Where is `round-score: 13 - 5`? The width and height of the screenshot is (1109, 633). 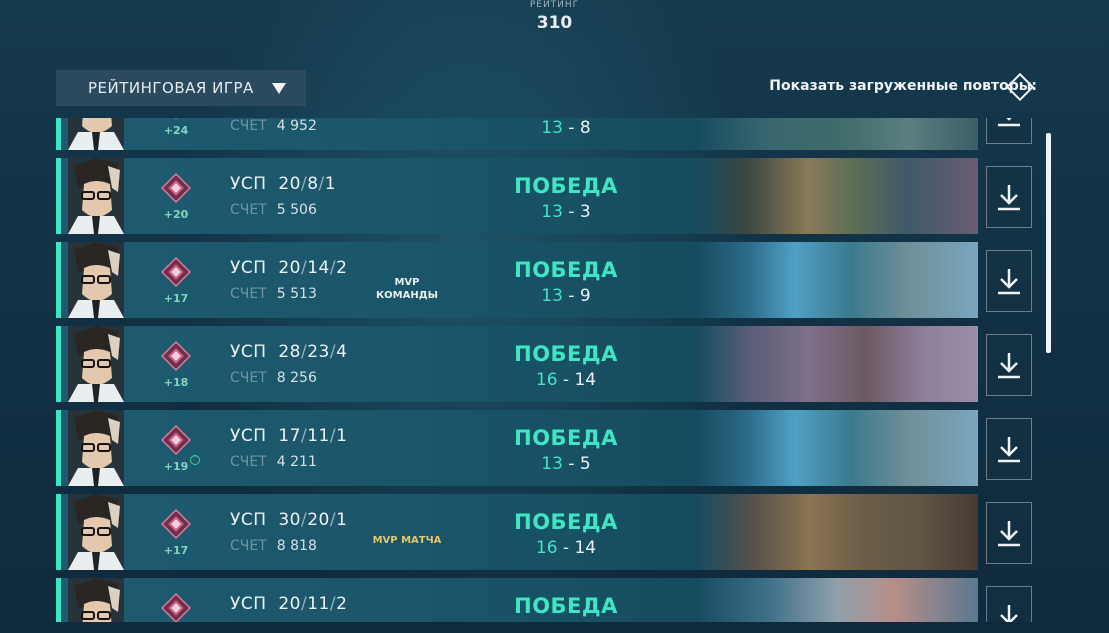 round-score: 13 - 5 is located at coordinates (566, 464).